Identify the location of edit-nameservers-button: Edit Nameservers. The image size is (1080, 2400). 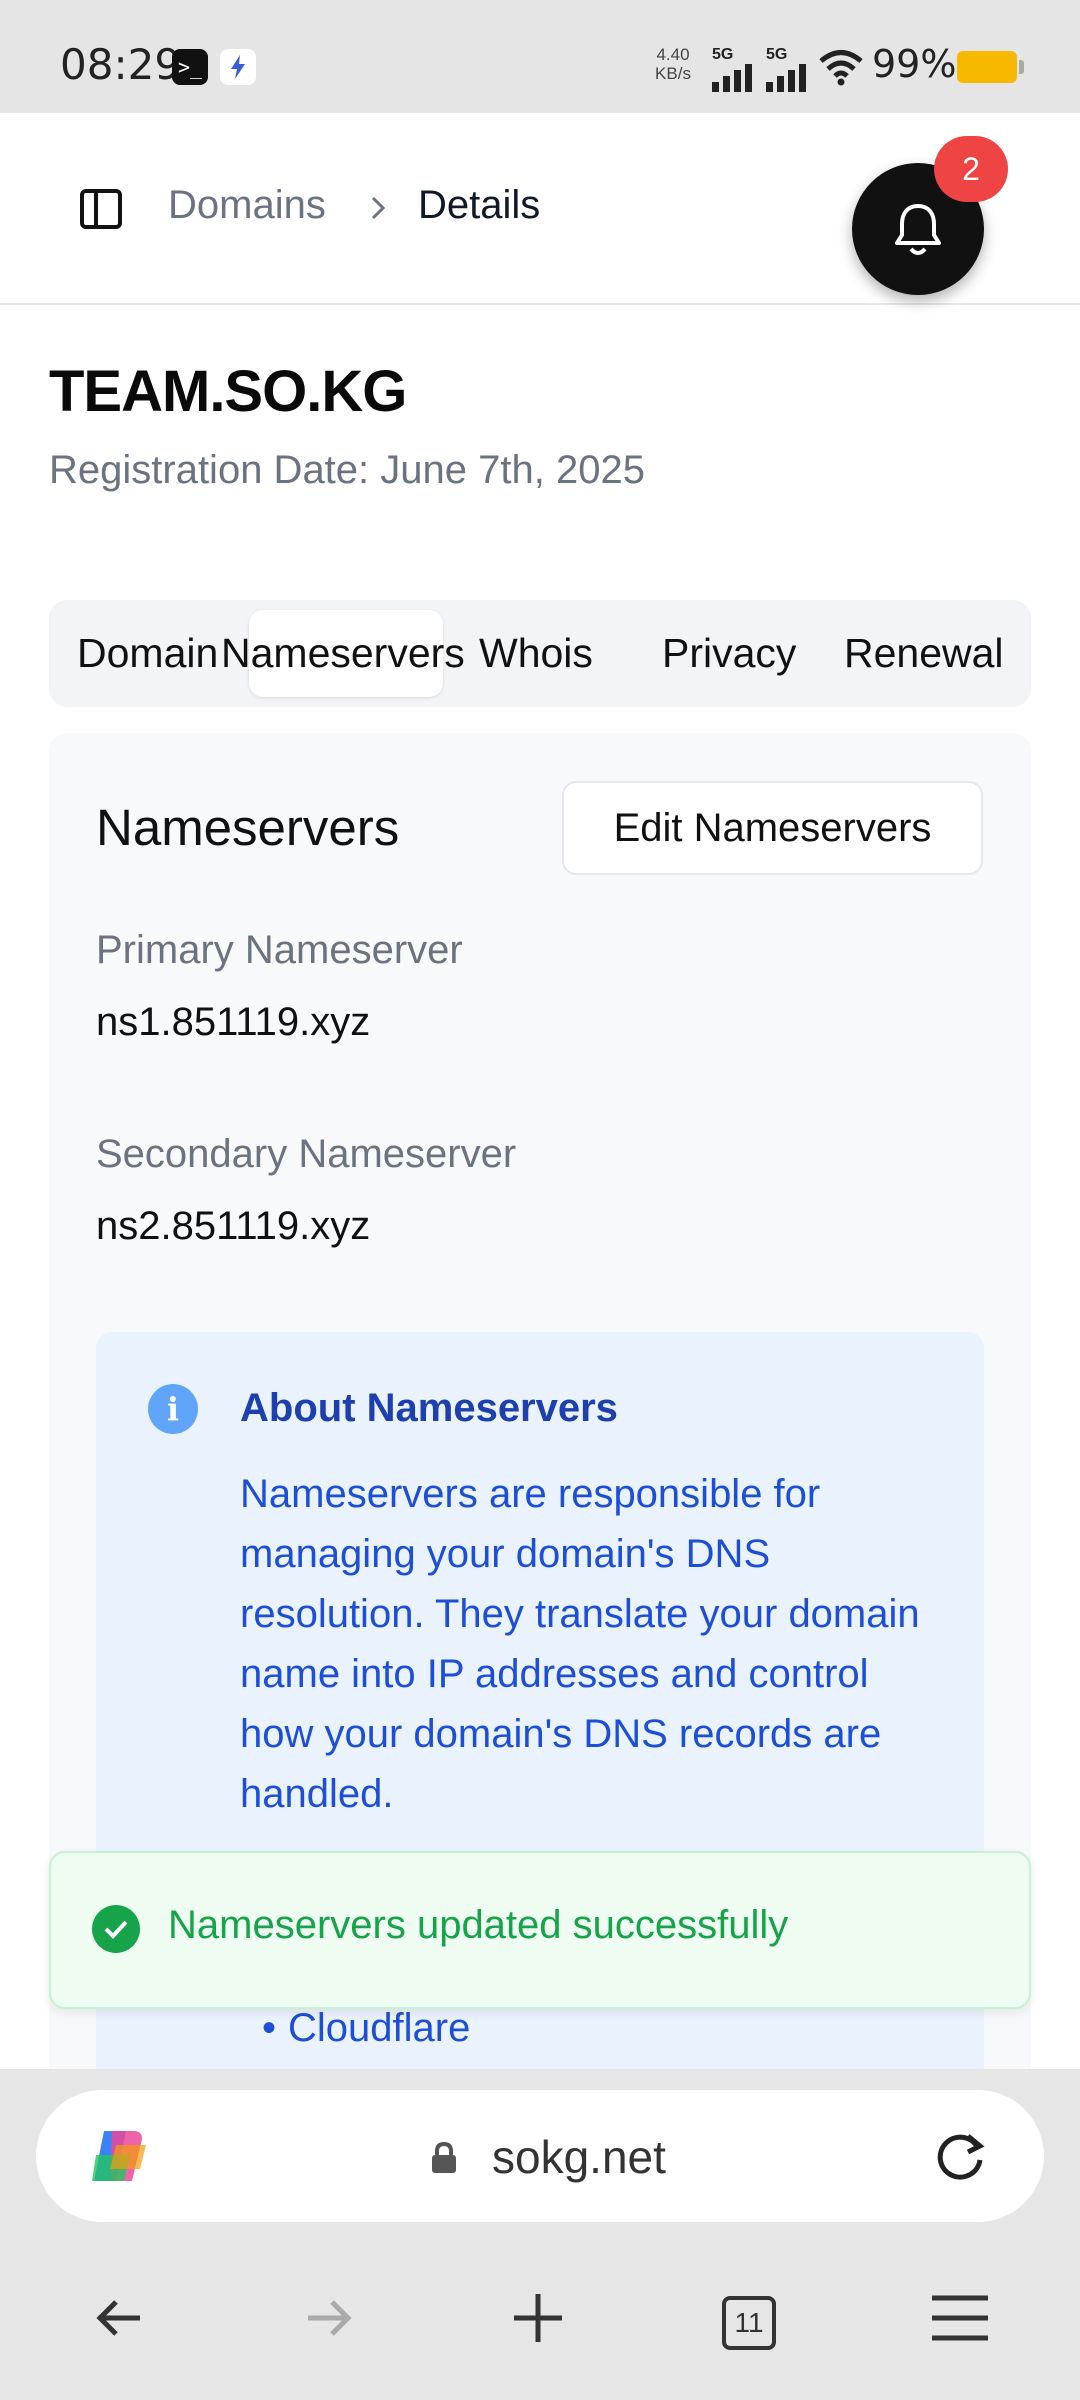
(772, 828).